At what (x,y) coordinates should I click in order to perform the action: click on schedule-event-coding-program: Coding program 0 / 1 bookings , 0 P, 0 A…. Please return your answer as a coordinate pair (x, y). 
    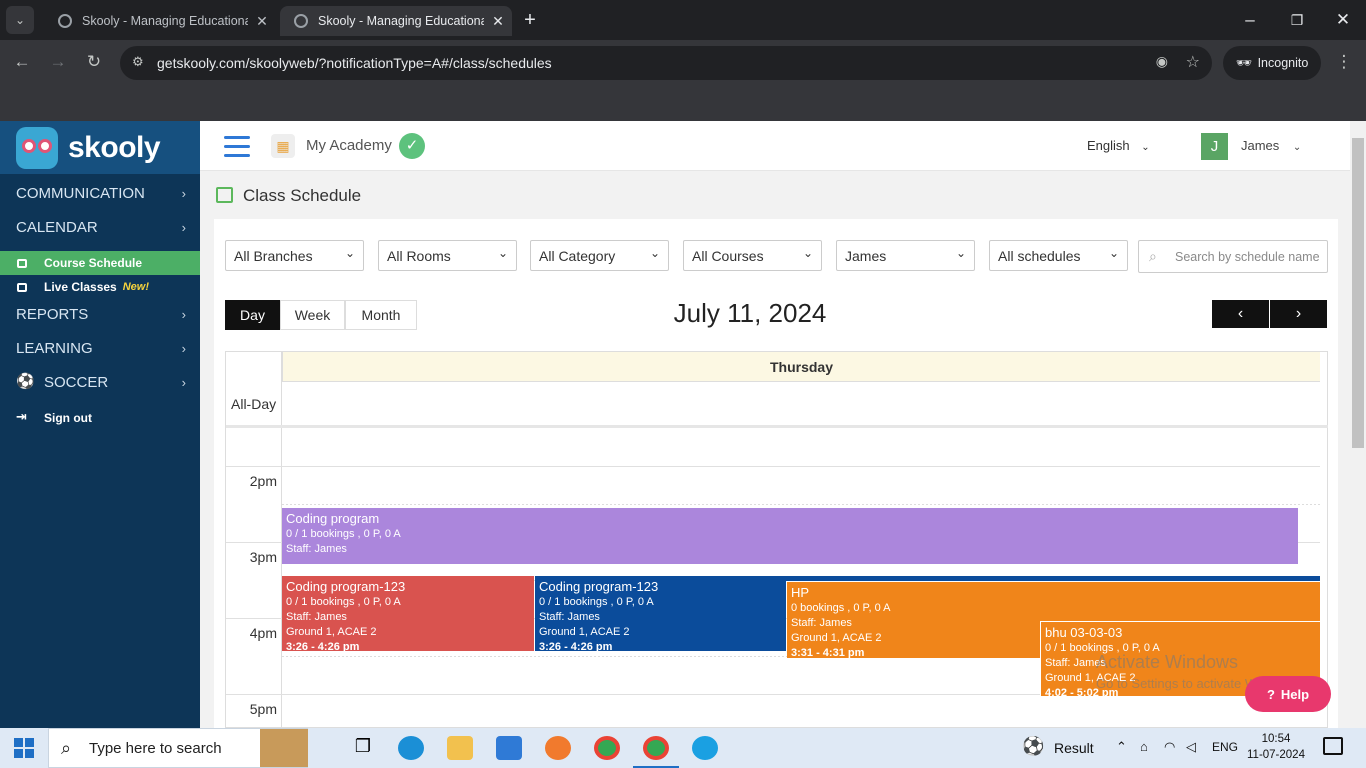
    Looking at the image, I should click on (790, 536).